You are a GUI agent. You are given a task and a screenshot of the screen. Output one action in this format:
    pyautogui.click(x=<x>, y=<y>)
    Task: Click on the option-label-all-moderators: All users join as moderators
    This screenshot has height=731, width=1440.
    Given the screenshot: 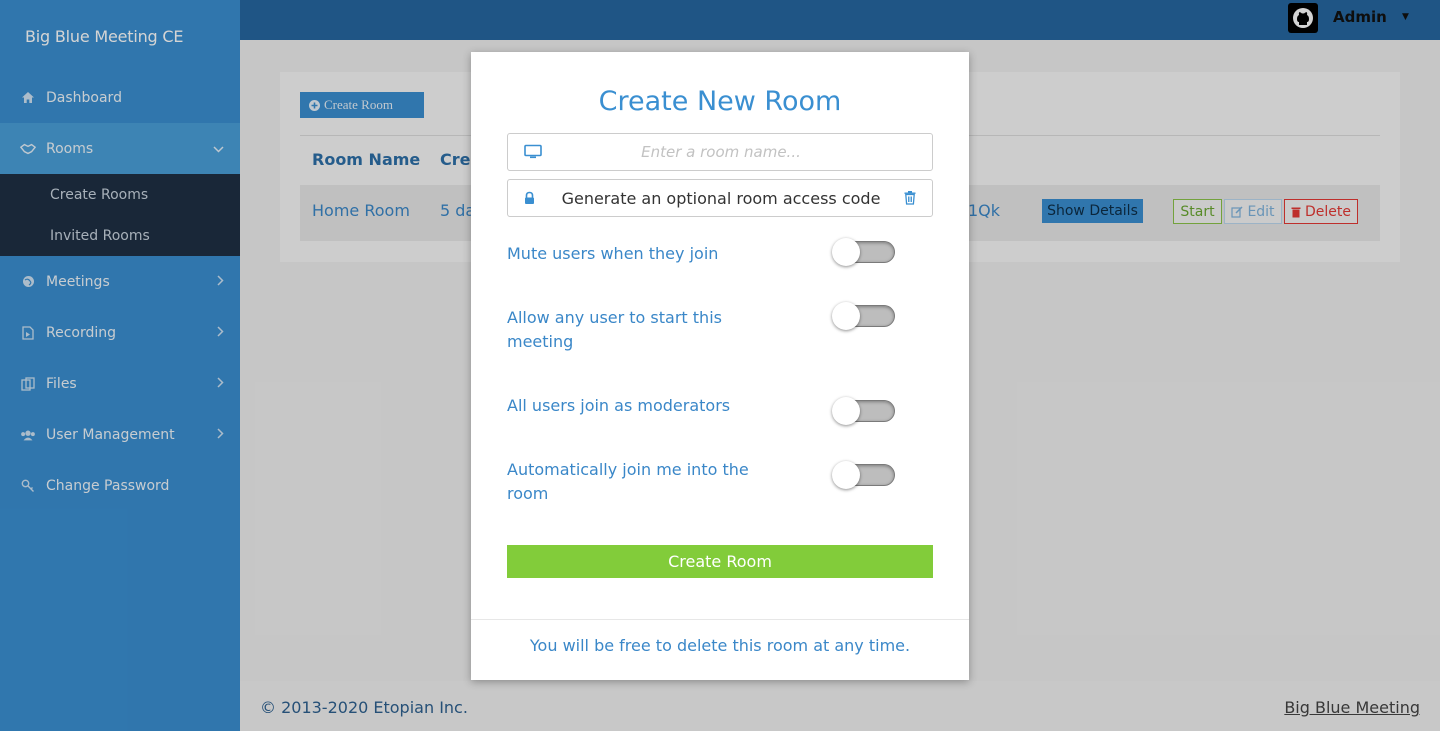 What is the action you would take?
    pyautogui.click(x=619, y=405)
    